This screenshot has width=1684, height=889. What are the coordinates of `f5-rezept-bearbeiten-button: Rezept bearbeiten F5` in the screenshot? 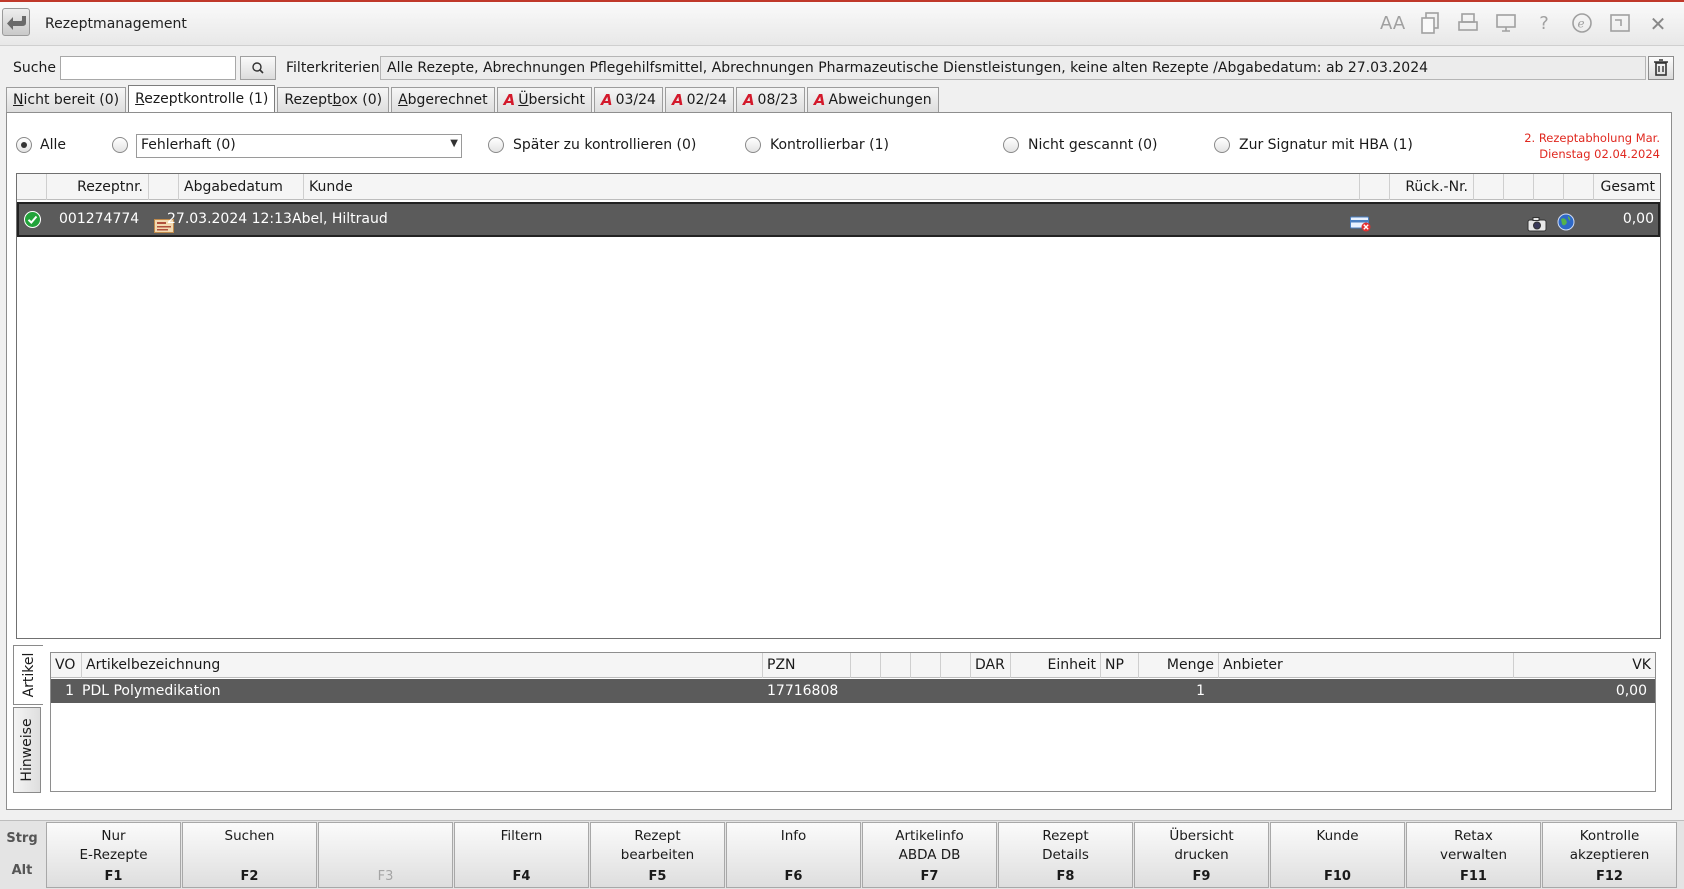 It's located at (657, 855).